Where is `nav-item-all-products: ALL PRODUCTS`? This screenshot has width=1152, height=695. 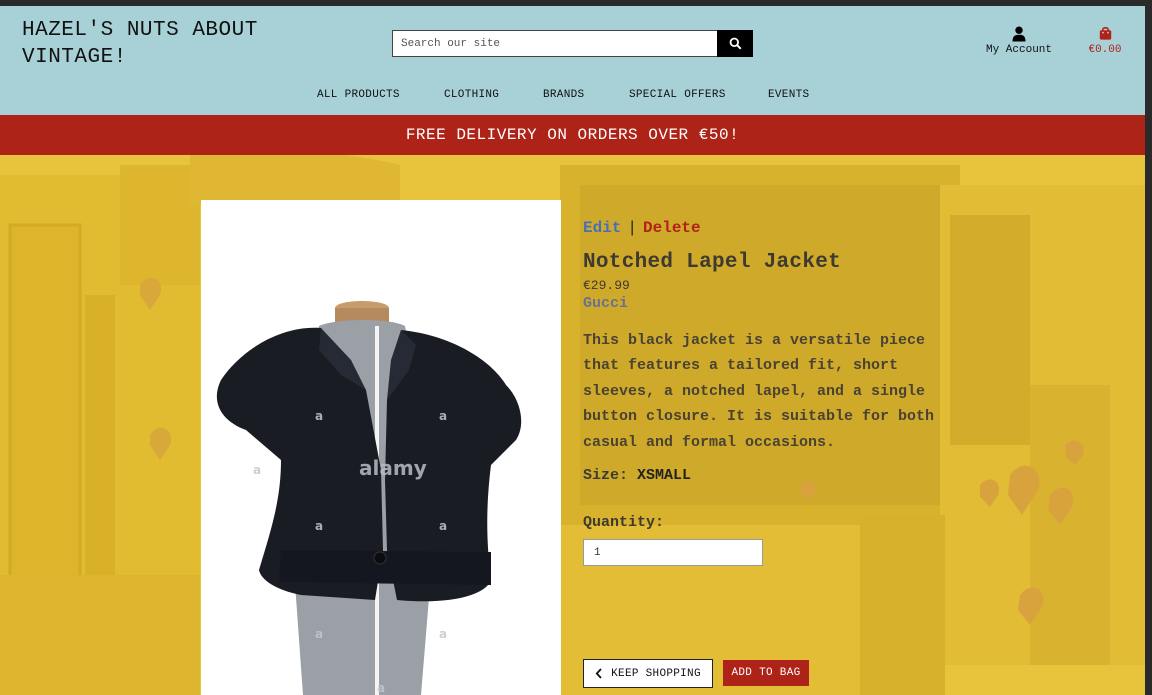 nav-item-all-products: ALL PRODUCTS is located at coordinates (358, 95).